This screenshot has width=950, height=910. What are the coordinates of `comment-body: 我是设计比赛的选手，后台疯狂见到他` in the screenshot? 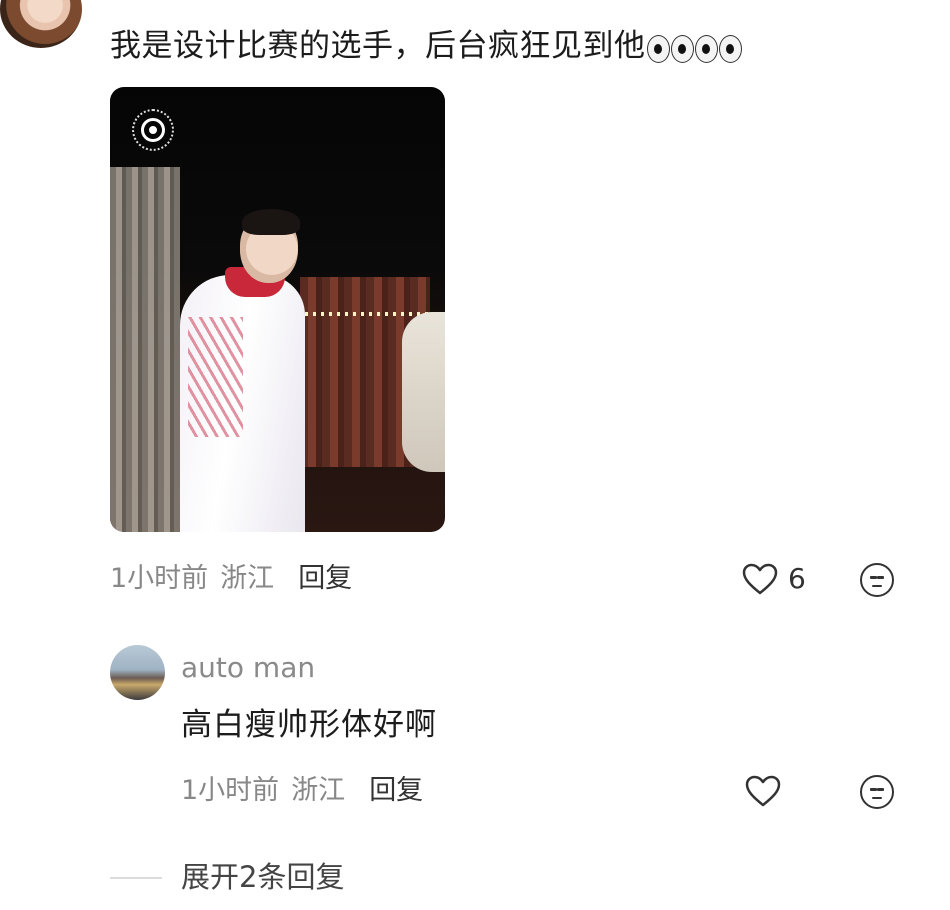 It's located at (378, 46).